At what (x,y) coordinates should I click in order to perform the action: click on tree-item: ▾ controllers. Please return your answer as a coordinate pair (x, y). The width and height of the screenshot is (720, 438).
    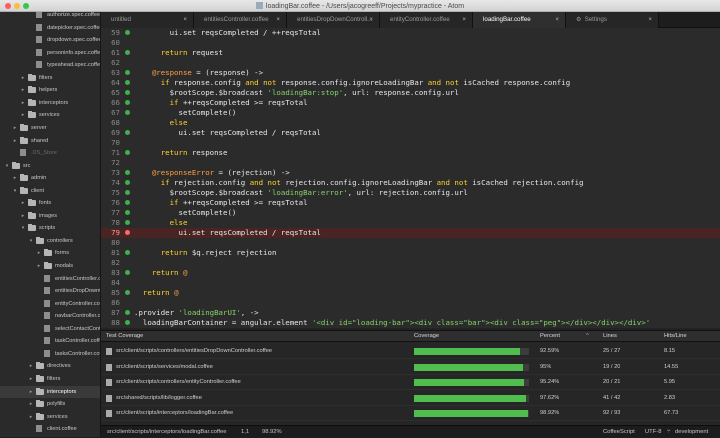
    Looking at the image, I should click on (50, 241).